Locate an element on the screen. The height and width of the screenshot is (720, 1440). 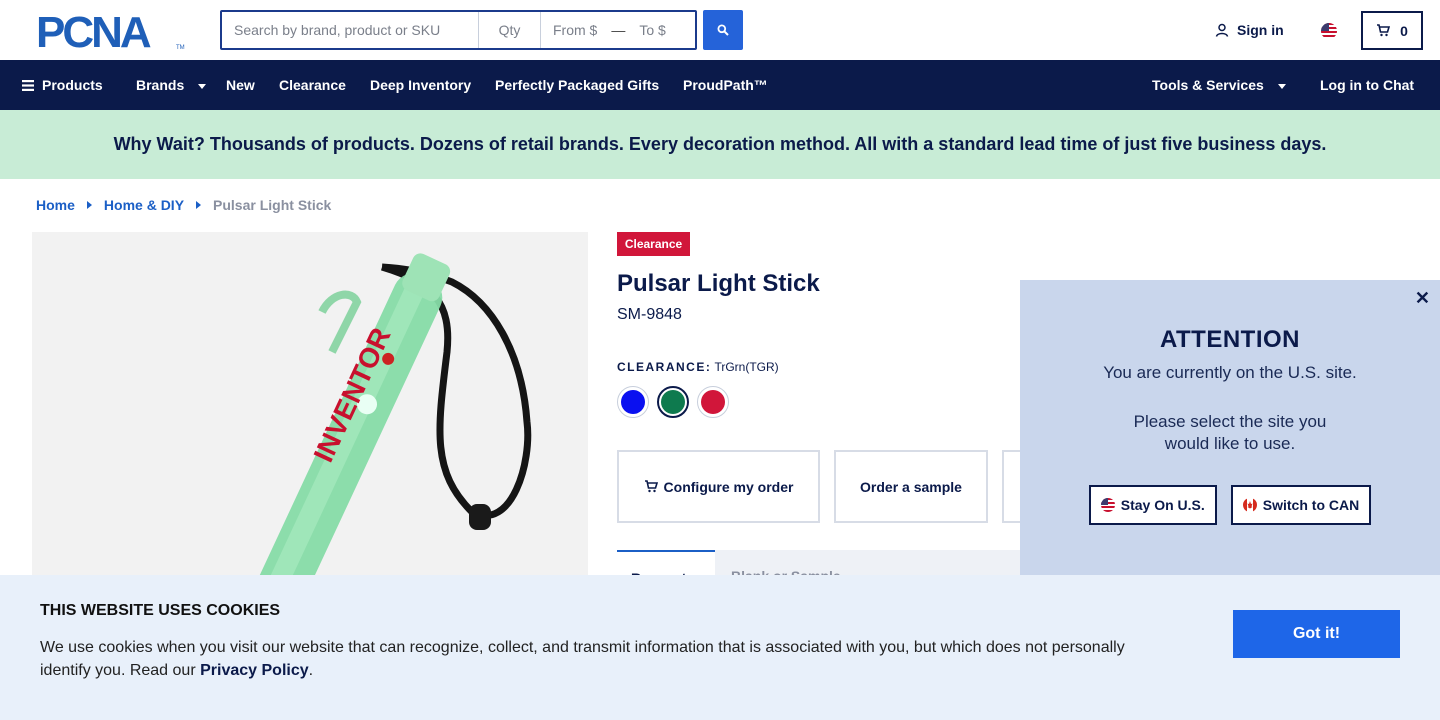
nav-gifts: Perfectly Packaged Gifts is located at coordinates (577, 85).